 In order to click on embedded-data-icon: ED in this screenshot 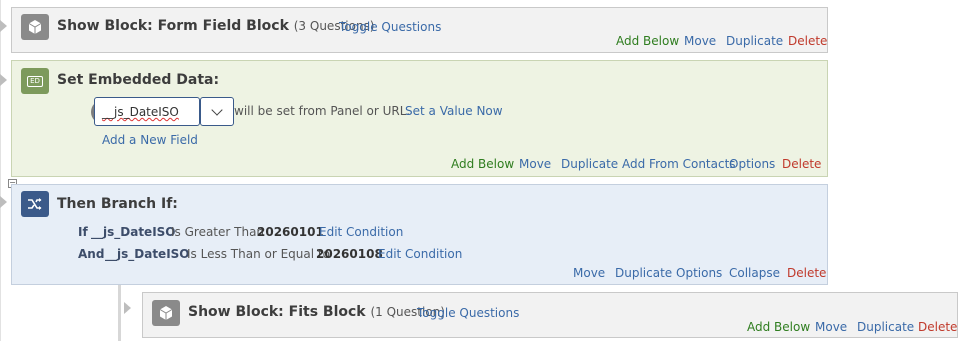, I will do `click(35, 81)`.